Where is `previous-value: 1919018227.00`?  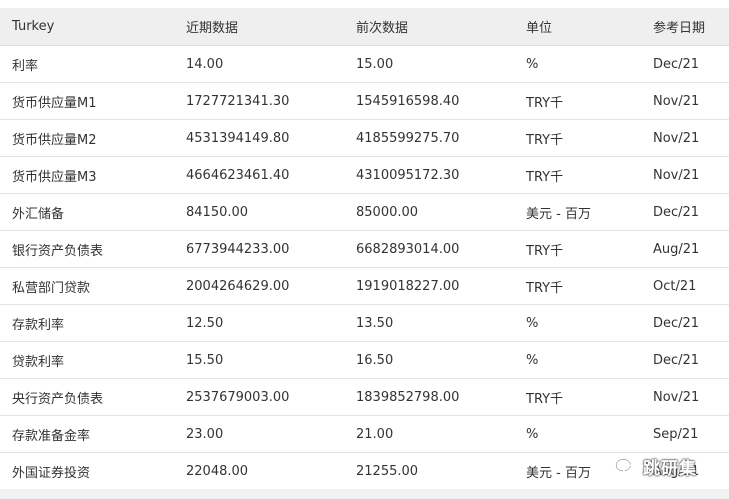 previous-value: 1919018227.00 is located at coordinates (408, 286).